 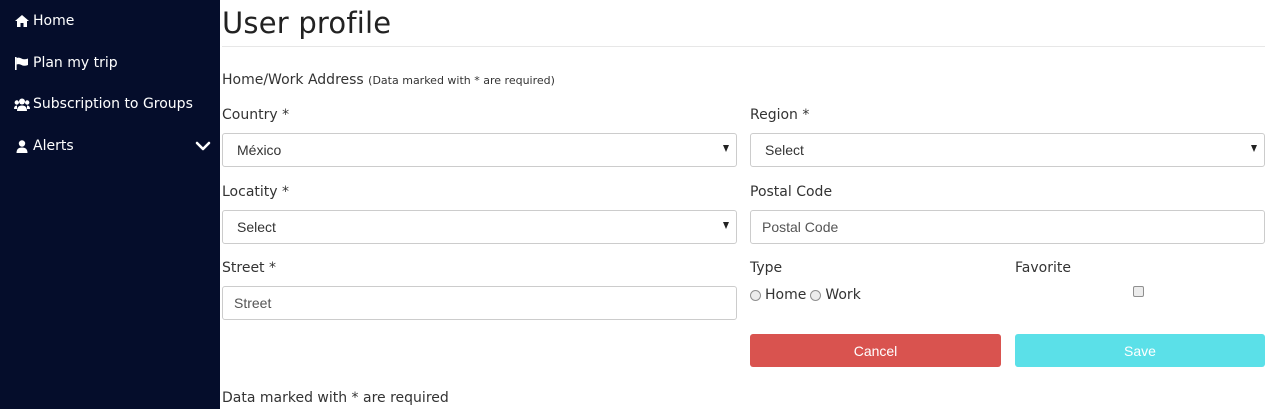 What do you see at coordinates (1007, 150) in the screenshot?
I see `region-select: Select` at bounding box center [1007, 150].